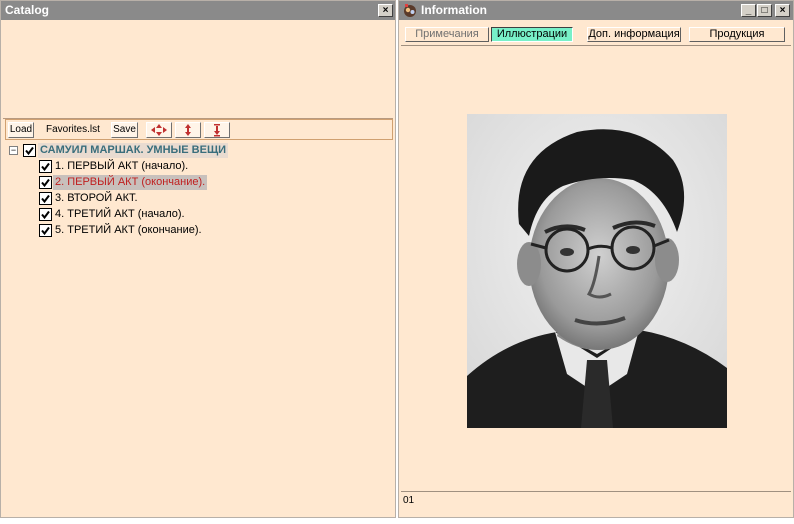  I want to click on maximize-button: □, so click(764, 10).